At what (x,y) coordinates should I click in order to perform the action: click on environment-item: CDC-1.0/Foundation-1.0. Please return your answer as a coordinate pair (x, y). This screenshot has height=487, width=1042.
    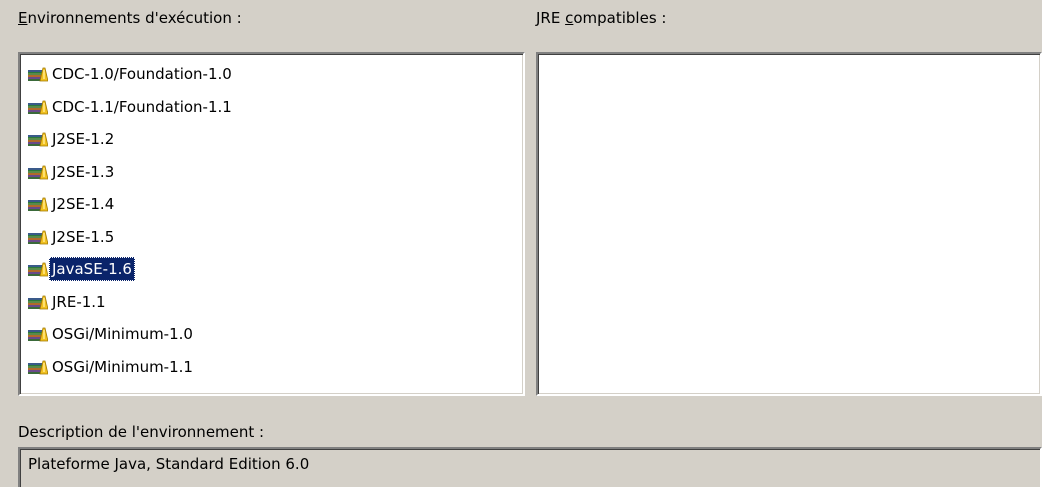
    Looking at the image, I should click on (275, 74).